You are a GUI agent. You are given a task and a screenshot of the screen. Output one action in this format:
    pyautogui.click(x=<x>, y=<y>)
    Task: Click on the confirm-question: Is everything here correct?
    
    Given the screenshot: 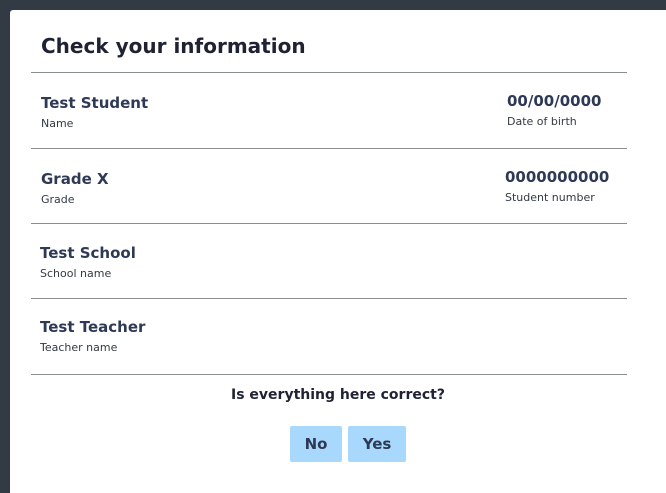 What is the action you would take?
    pyautogui.click(x=338, y=395)
    